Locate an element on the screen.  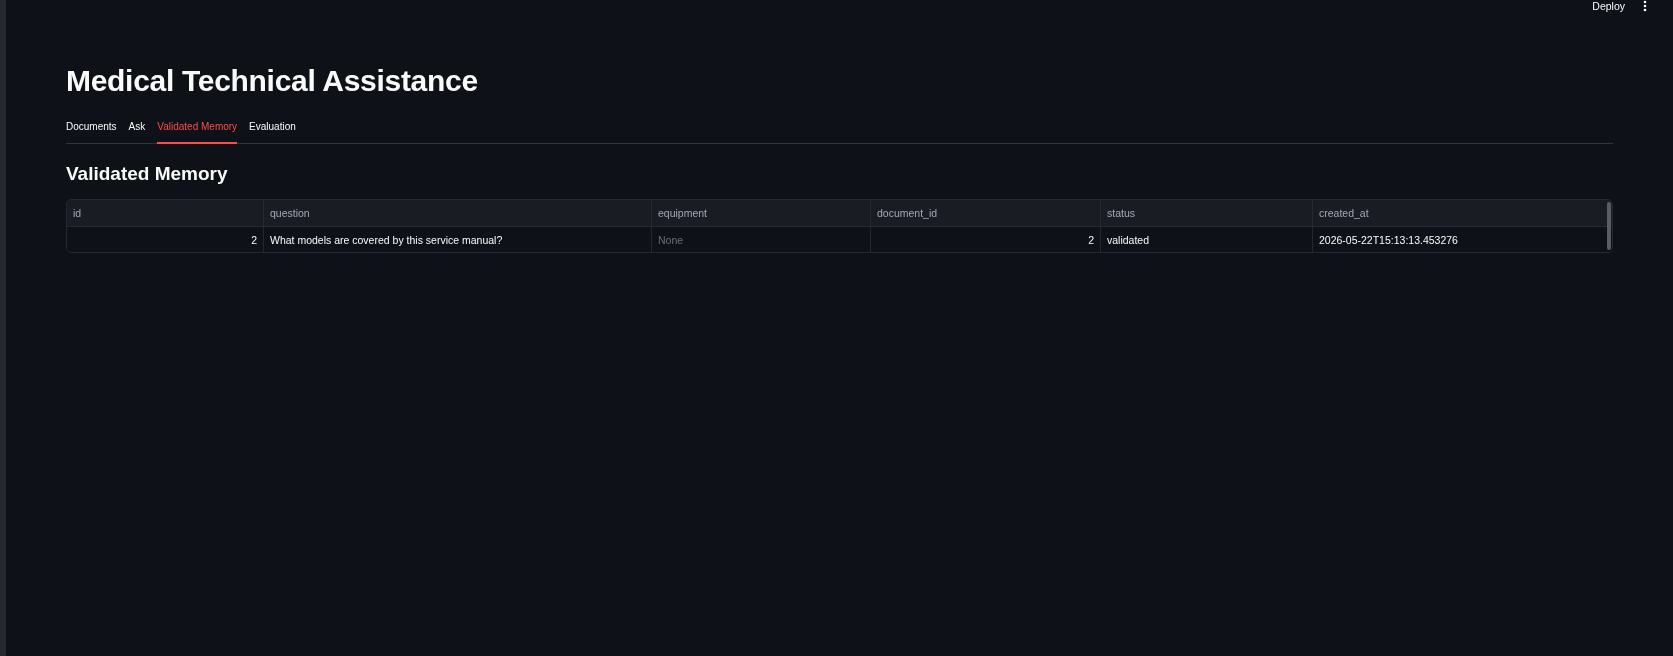
tab: Evaluation is located at coordinates (272, 132).